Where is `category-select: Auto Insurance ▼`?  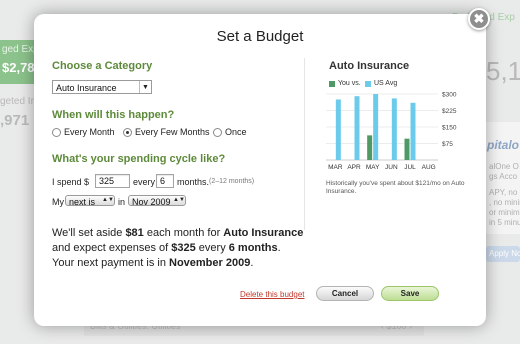 category-select: Auto Insurance ▼ is located at coordinates (102, 87).